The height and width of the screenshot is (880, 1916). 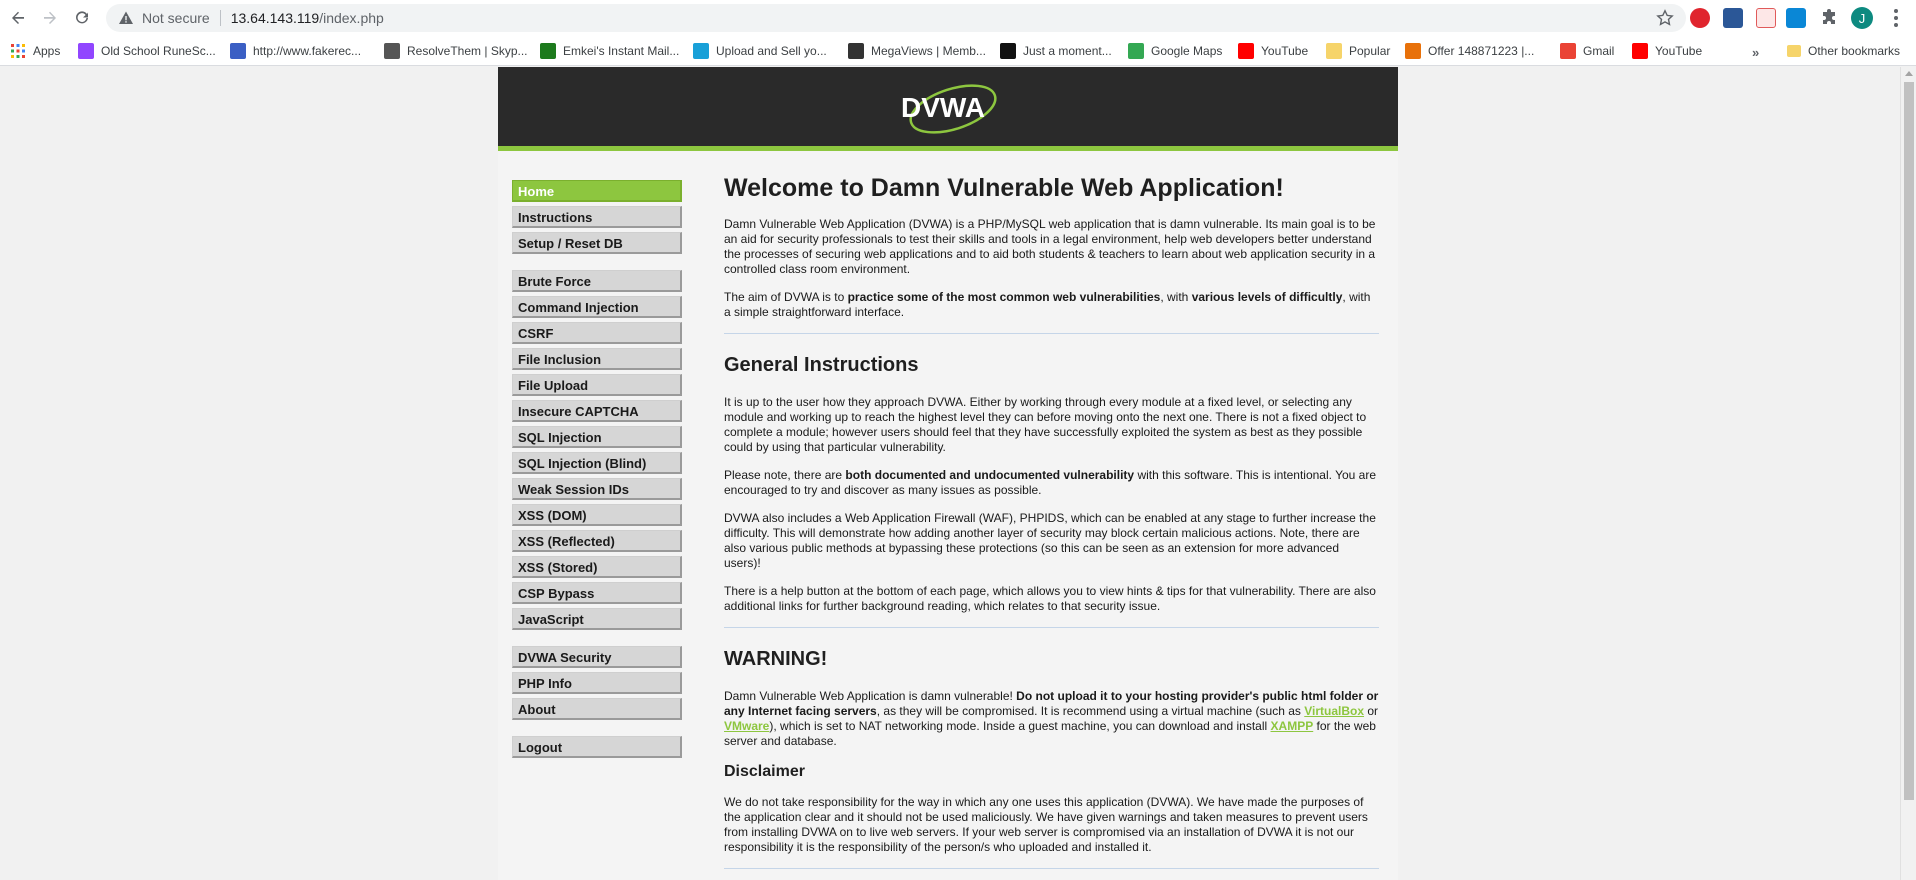 I want to click on scroll-up-arrow-icon, so click(x=1909, y=73).